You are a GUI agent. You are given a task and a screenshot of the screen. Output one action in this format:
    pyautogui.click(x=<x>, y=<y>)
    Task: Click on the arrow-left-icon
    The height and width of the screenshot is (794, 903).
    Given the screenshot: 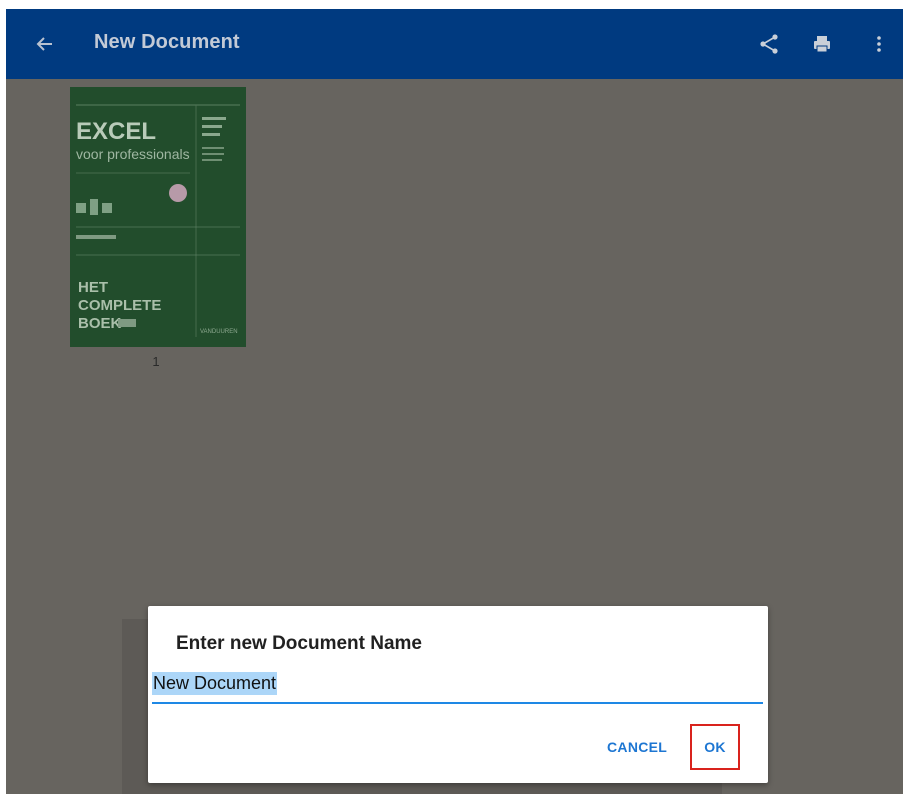 What is the action you would take?
    pyautogui.click(x=44, y=44)
    